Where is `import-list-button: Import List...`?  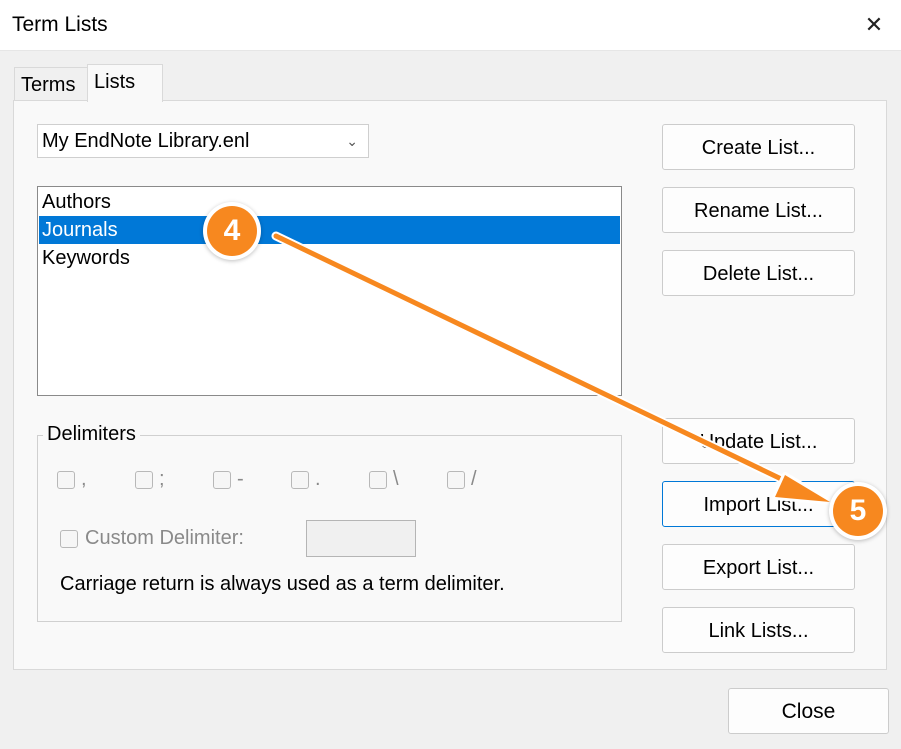 import-list-button: Import List... is located at coordinates (758, 504).